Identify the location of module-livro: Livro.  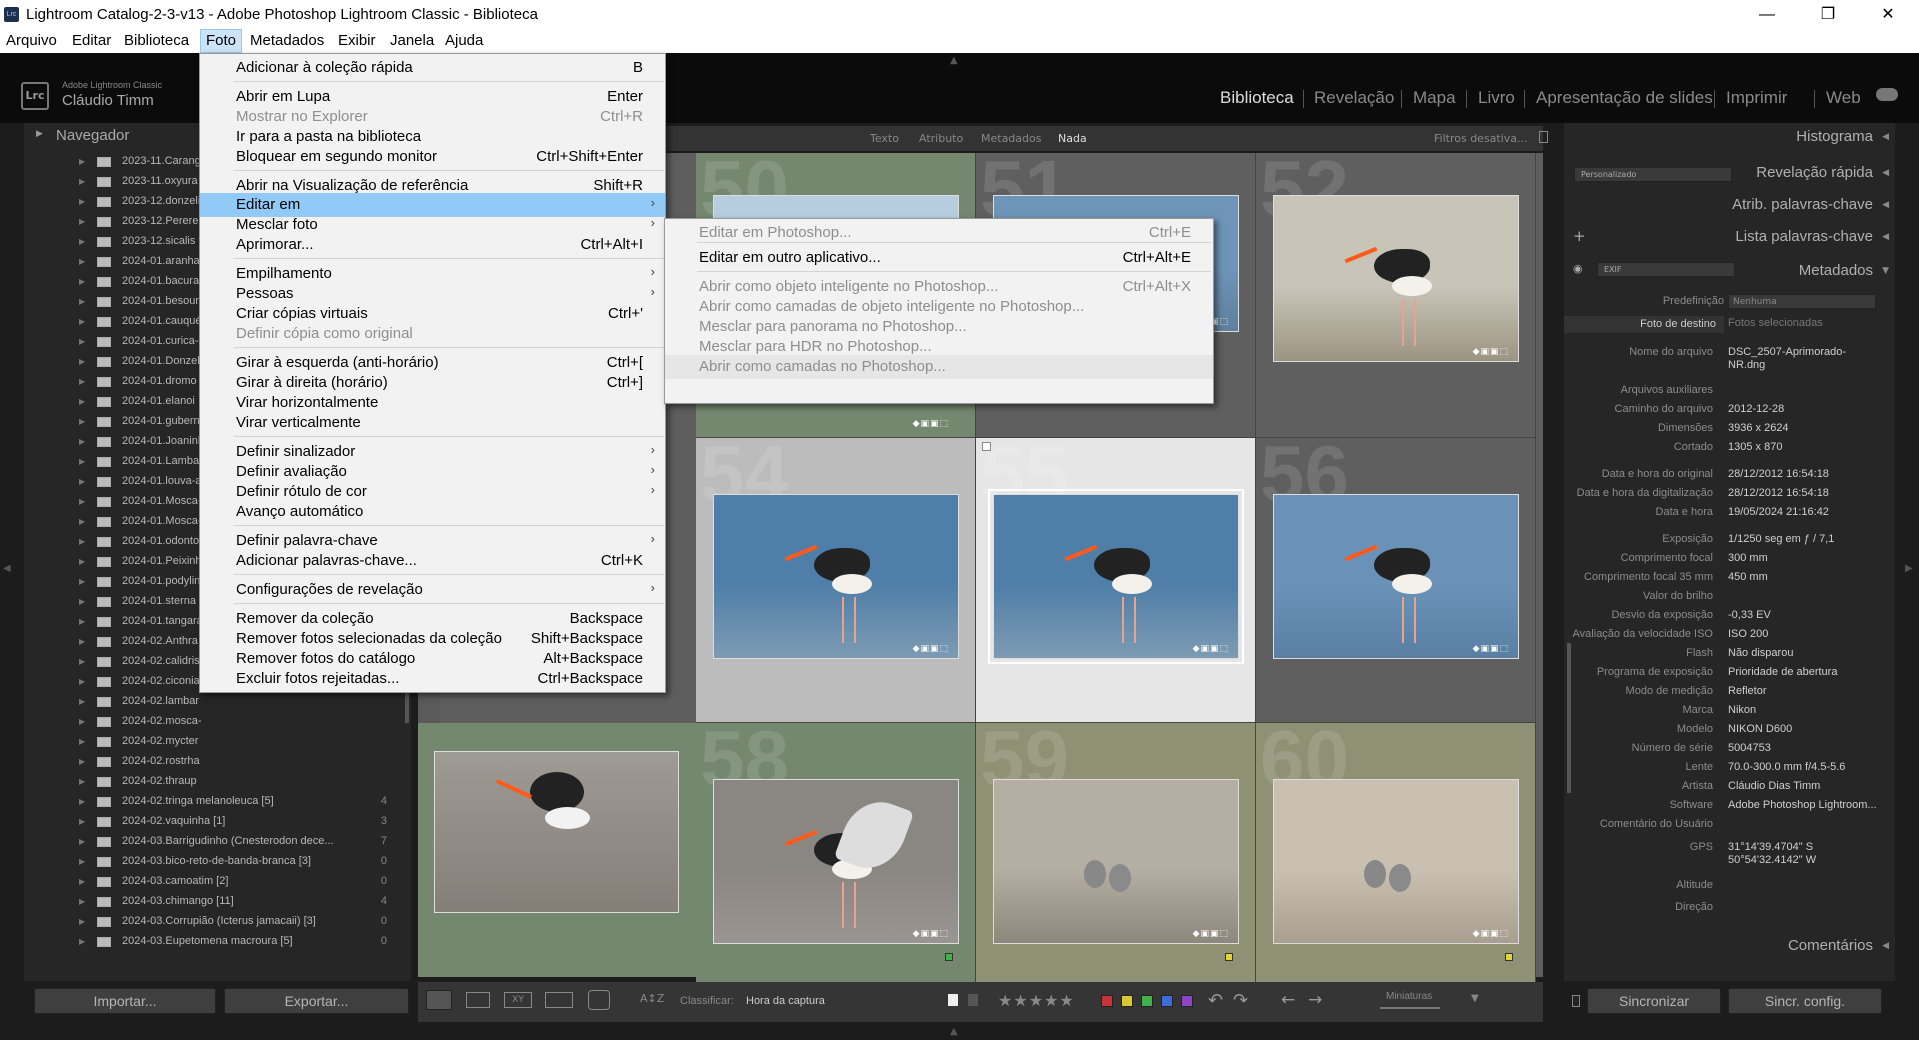
(1496, 98).